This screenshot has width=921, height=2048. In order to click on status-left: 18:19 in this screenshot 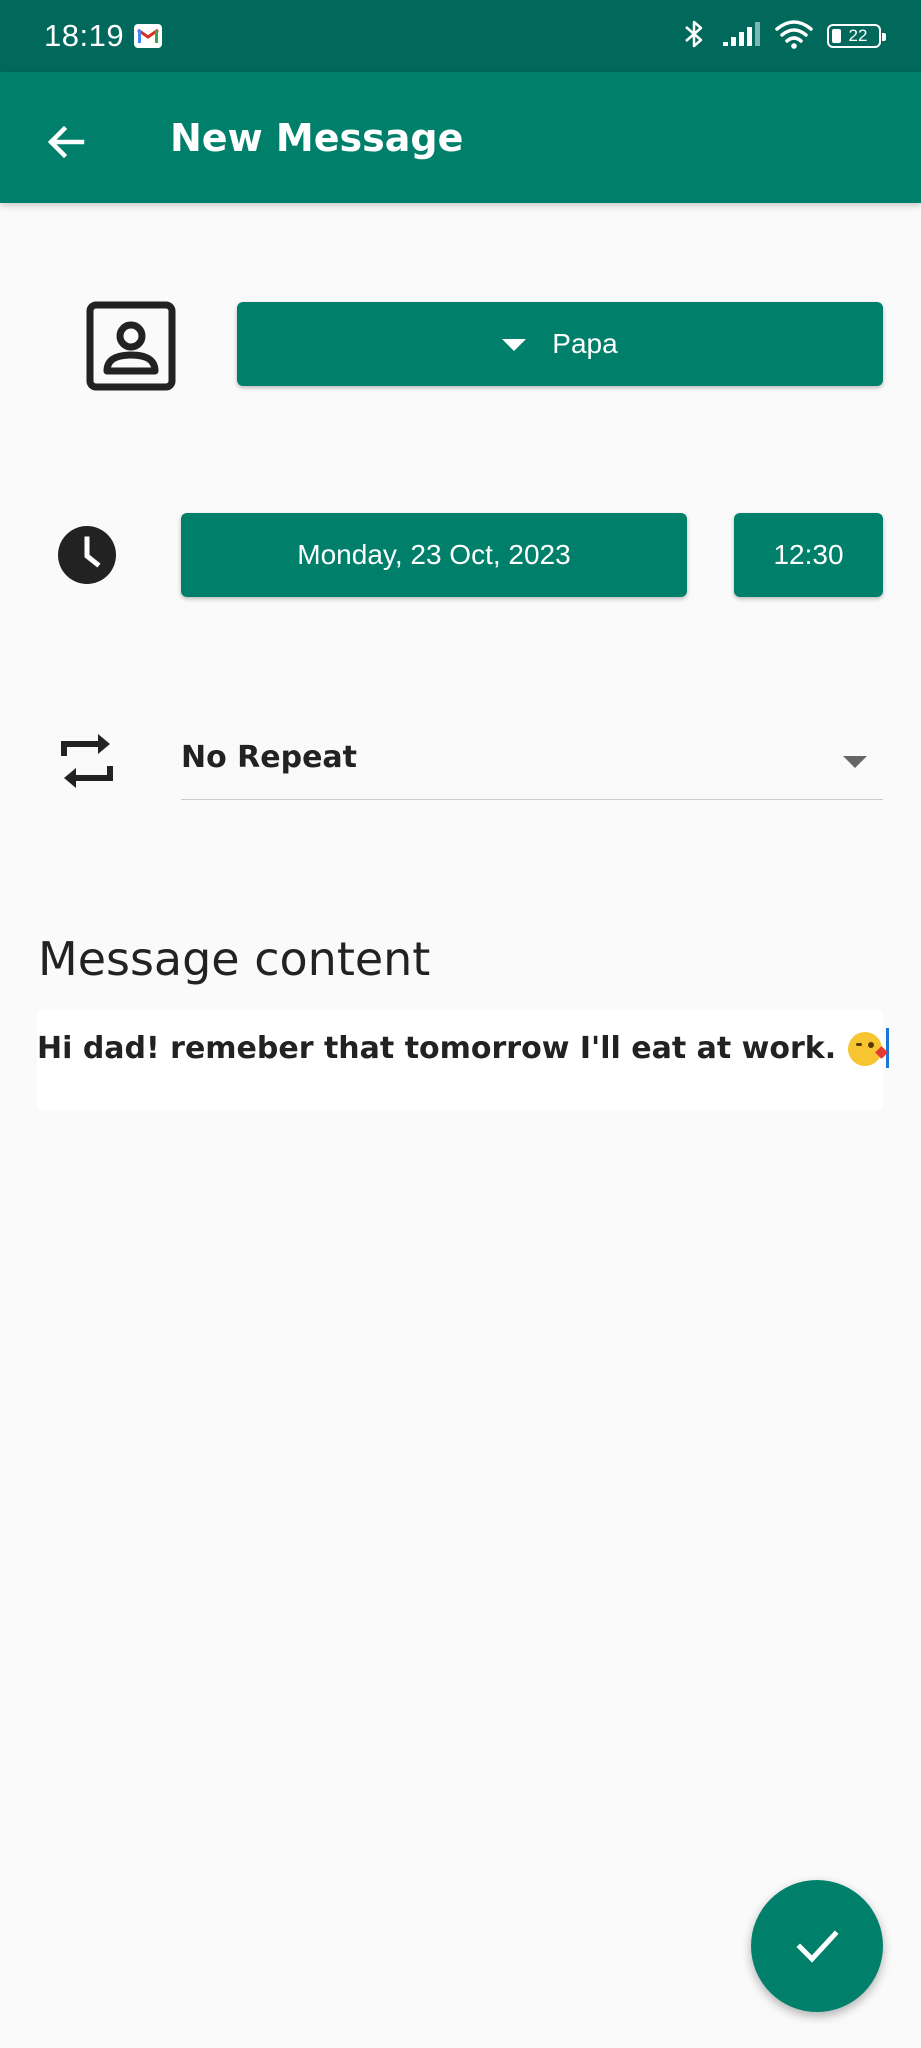, I will do `click(103, 36)`.